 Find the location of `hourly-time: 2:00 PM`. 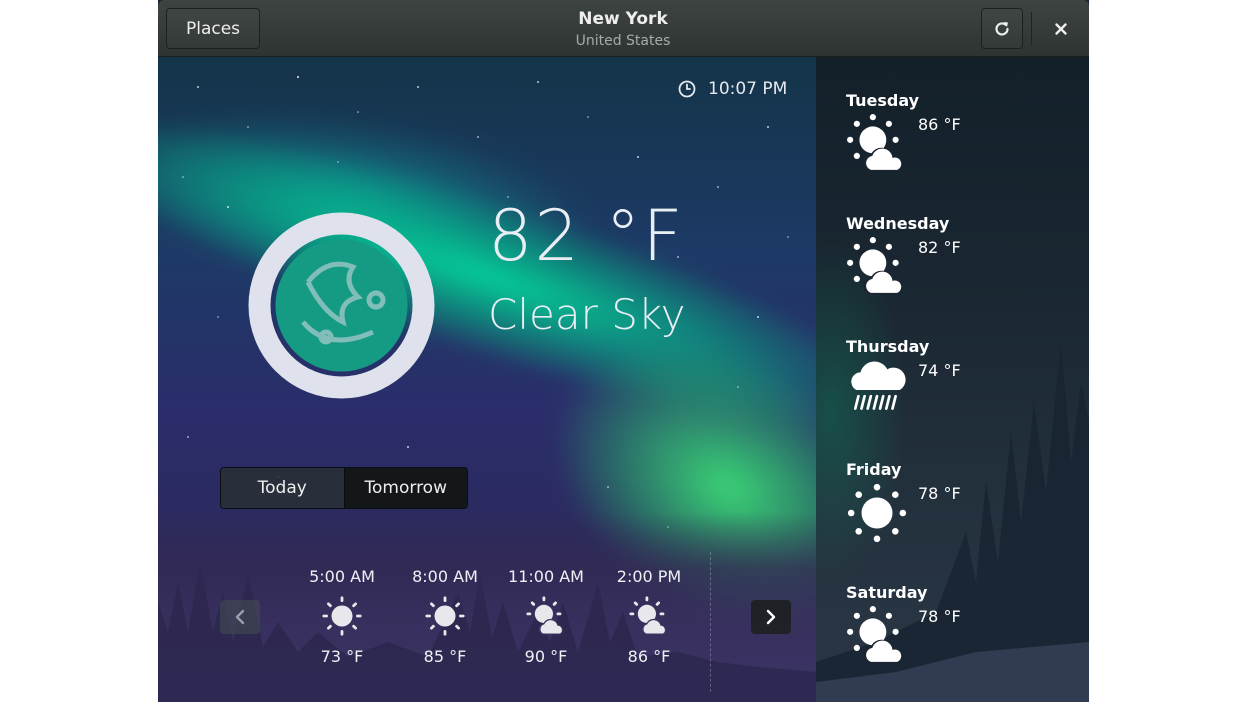

hourly-time: 2:00 PM is located at coordinates (649, 576).